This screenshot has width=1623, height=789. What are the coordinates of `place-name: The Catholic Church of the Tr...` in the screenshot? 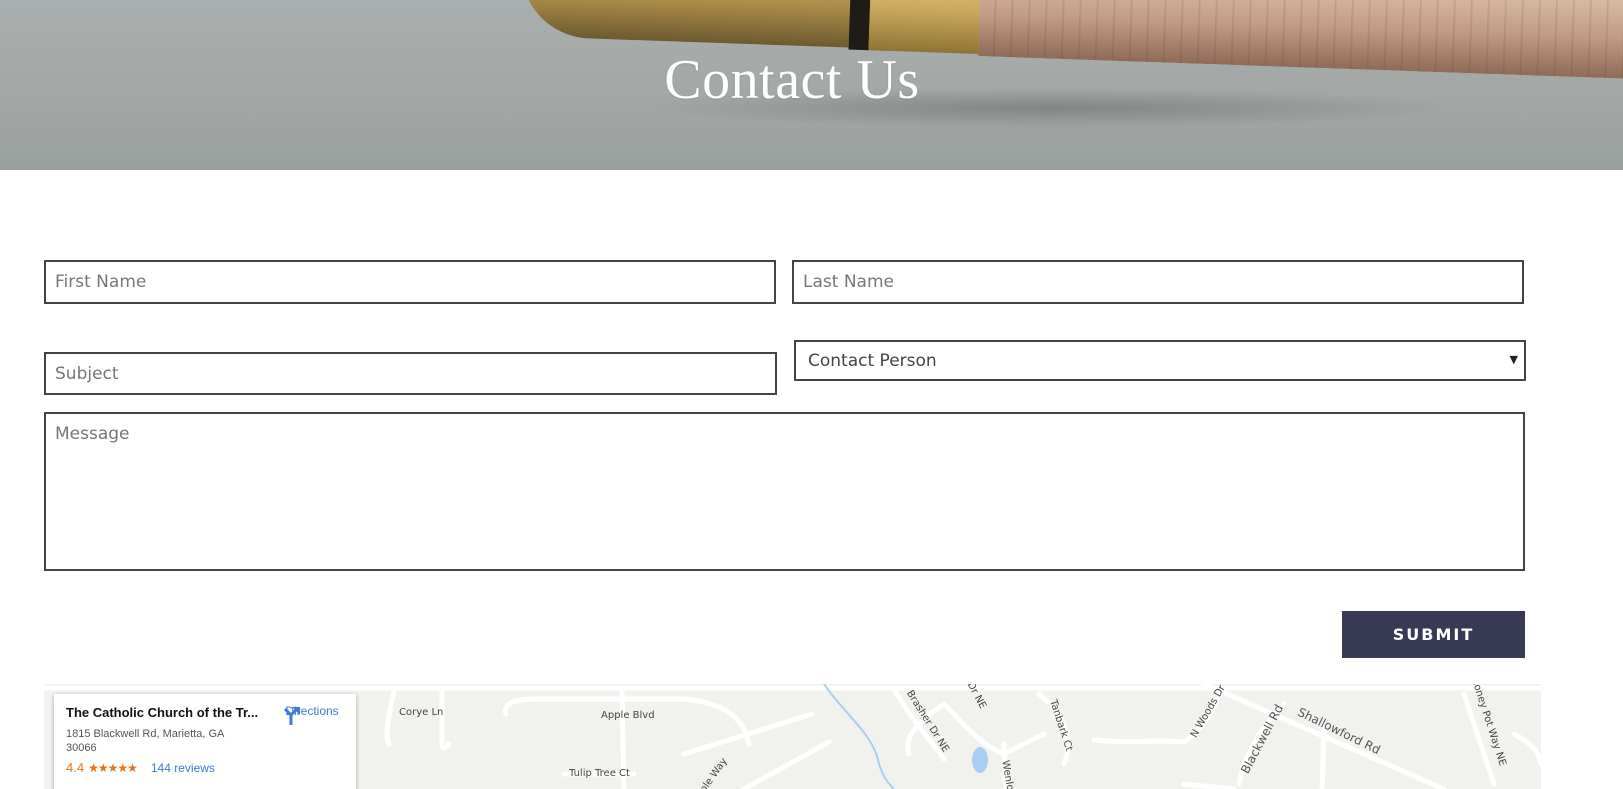 It's located at (166, 712).